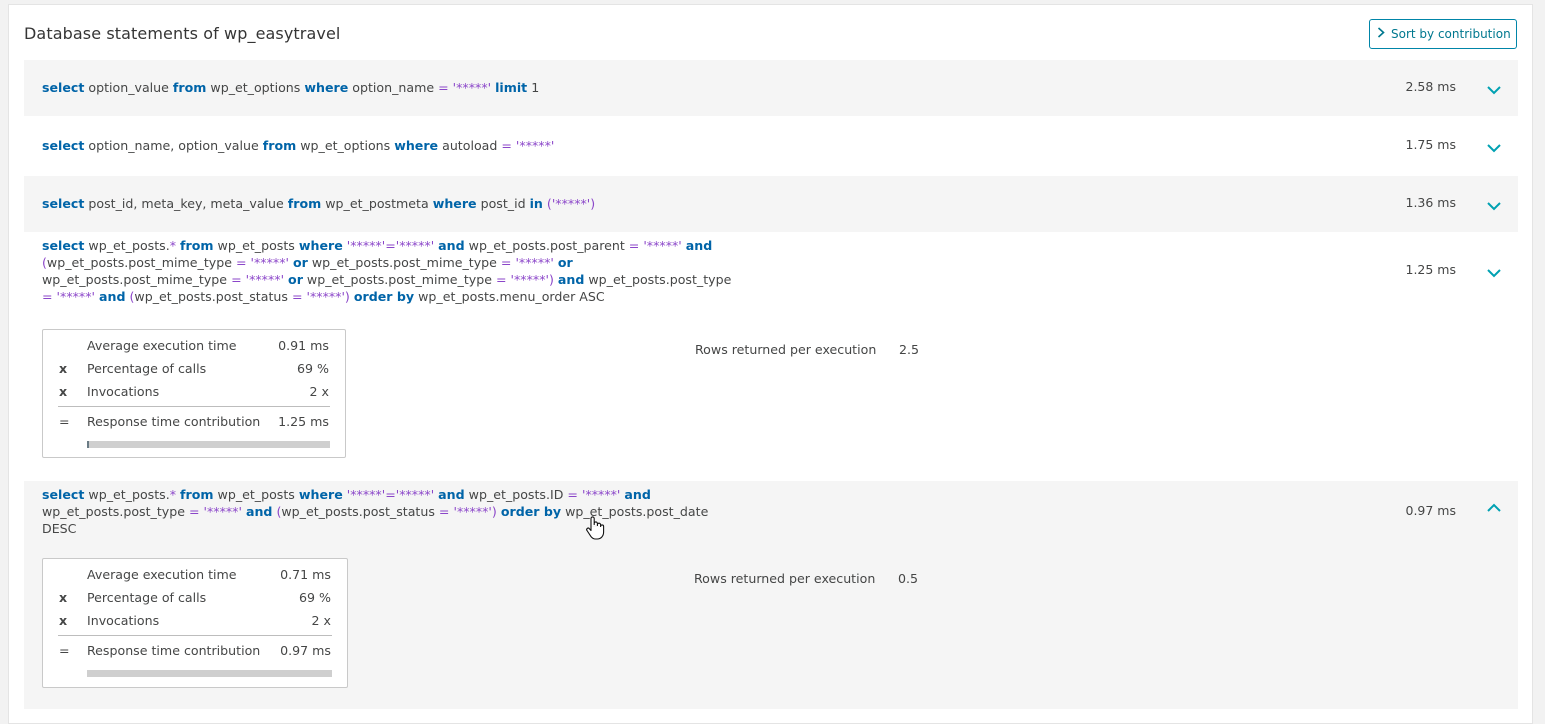 The height and width of the screenshot is (724, 1545). Describe the element at coordinates (1431, 86) in the screenshot. I see `statement-duration: 2.58 ms` at that location.